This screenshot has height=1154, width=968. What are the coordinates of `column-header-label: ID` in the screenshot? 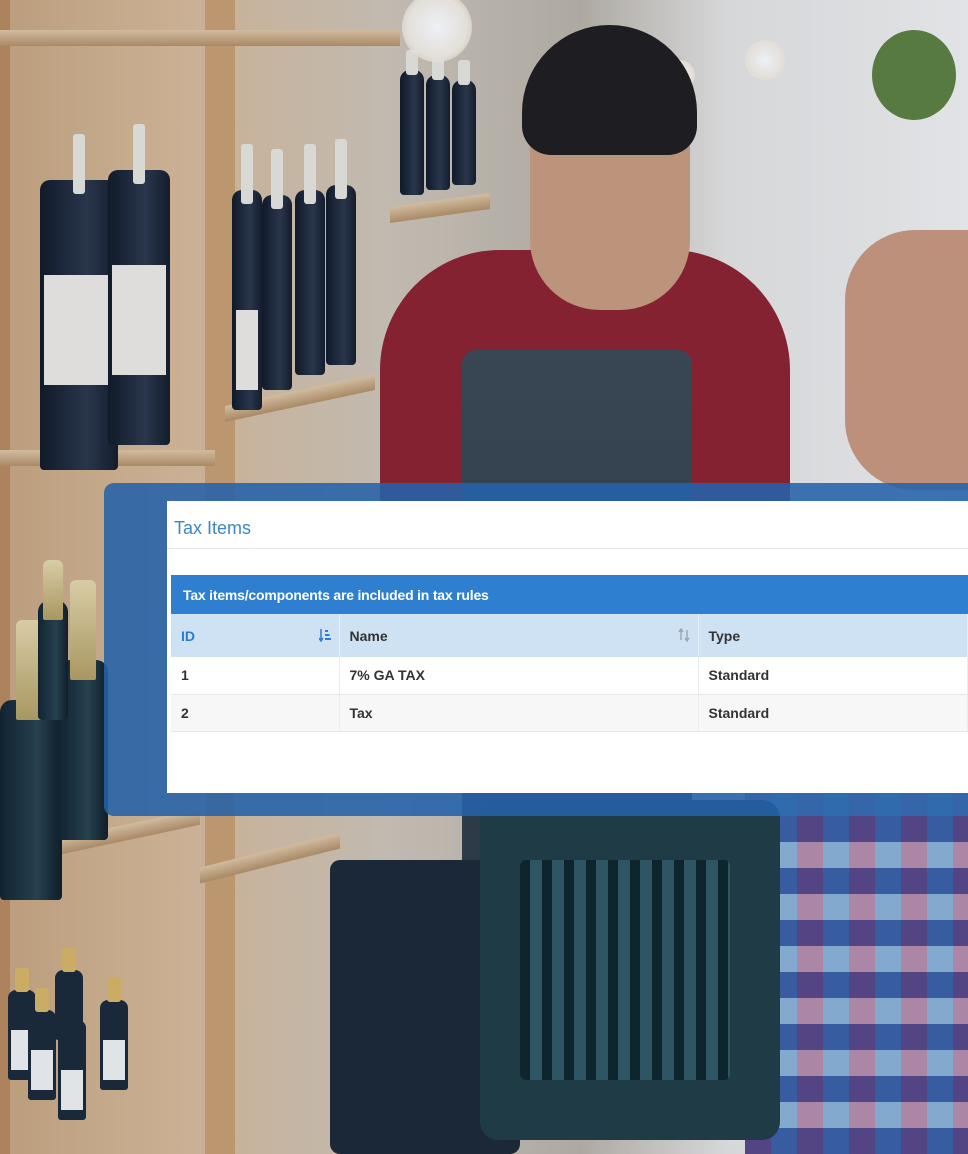 It's located at (188, 635).